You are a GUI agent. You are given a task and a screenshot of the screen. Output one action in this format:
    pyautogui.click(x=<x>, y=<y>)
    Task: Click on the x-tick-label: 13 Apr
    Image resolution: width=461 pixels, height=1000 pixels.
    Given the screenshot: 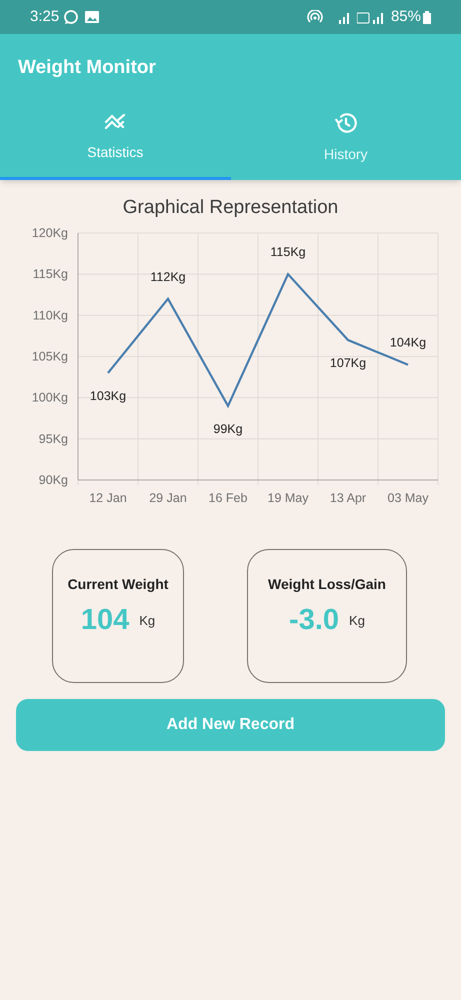 What is the action you would take?
    pyautogui.click(x=348, y=497)
    